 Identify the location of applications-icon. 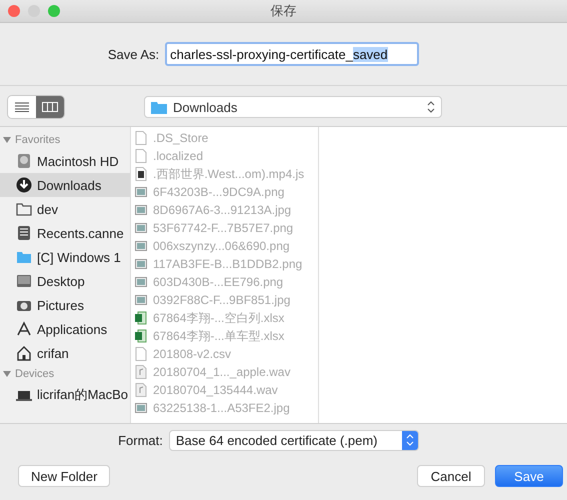
(24, 329).